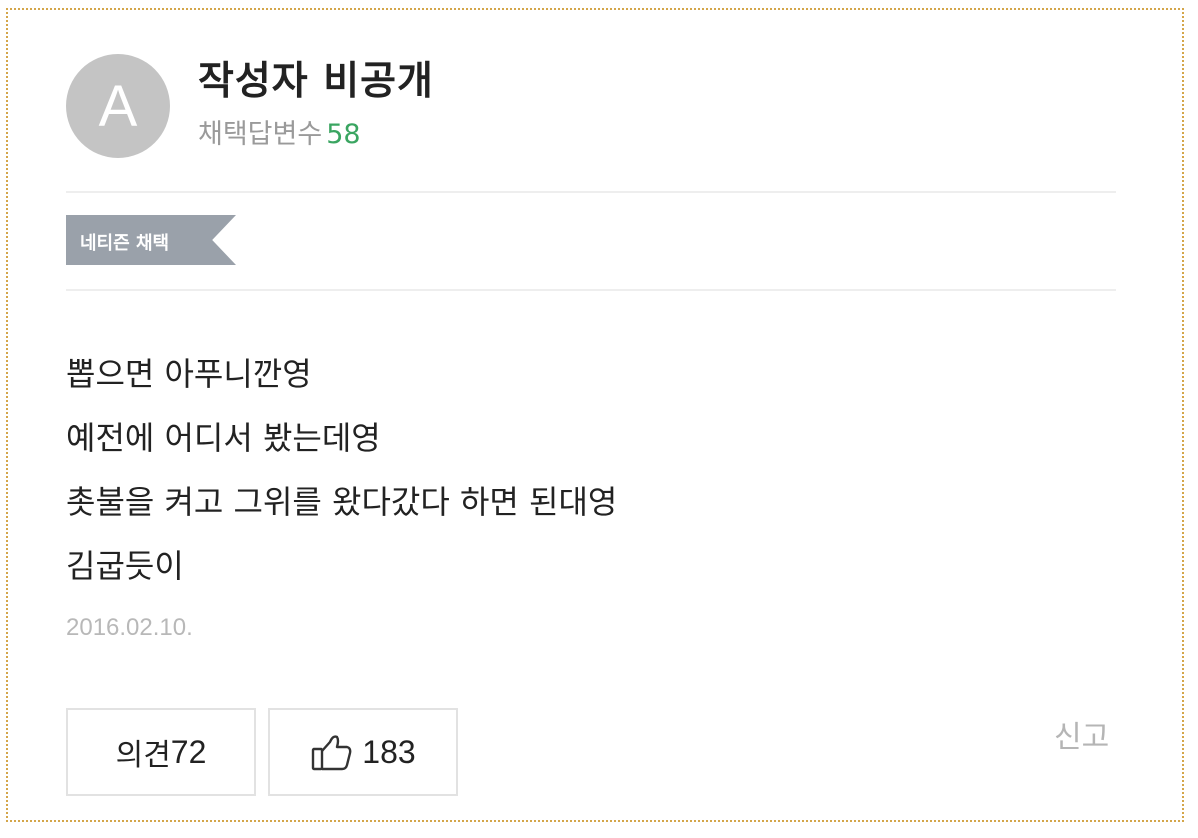  I want to click on netizen-choice-label: 네티즌 채택, so click(125, 243).